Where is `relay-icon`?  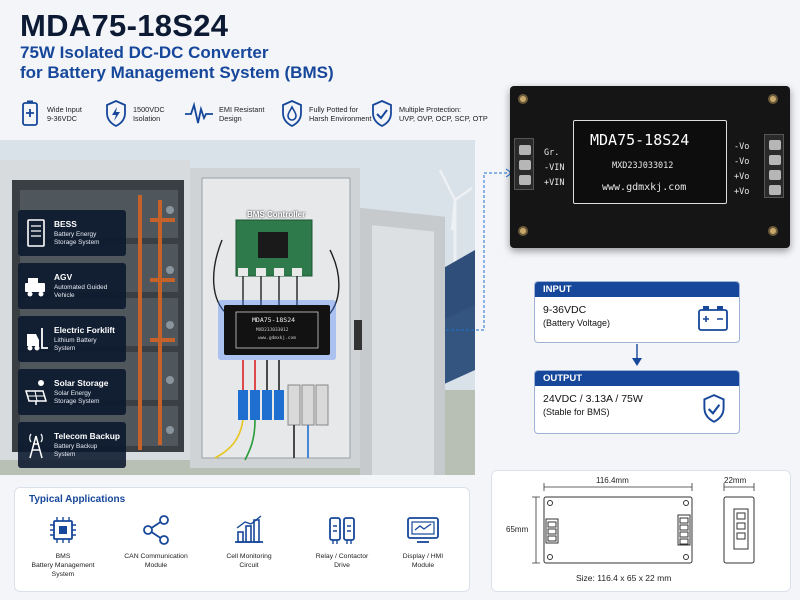 relay-icon is located at coordinates (342, 530).